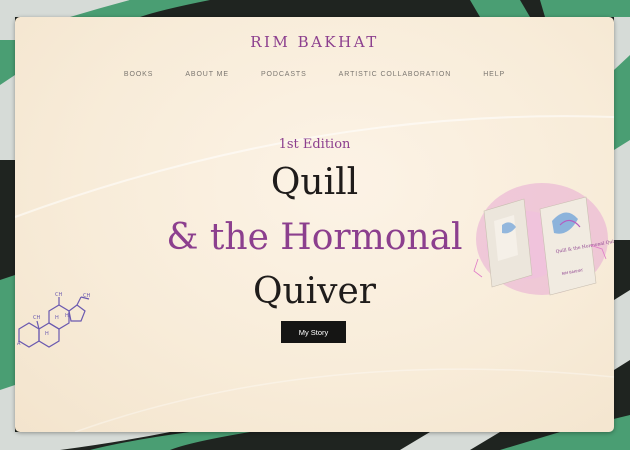 This screenshot has width=630, height=450. I want to click on nav-about-me: ABOUT ME, so click(207, 74).